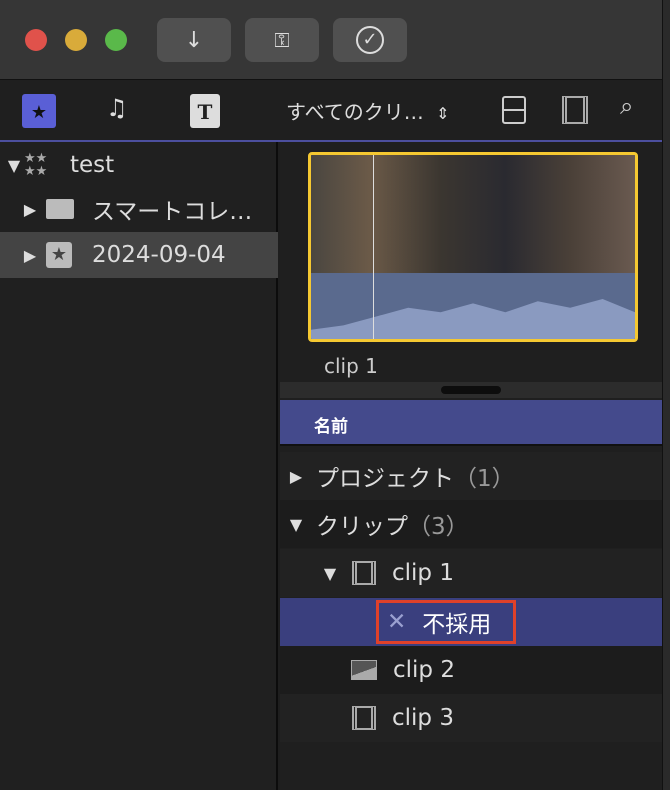 The image size is (670, 790). Describe the element at coordinates (473, 306) in the screenshot. I see `audio-waveform` at that location.